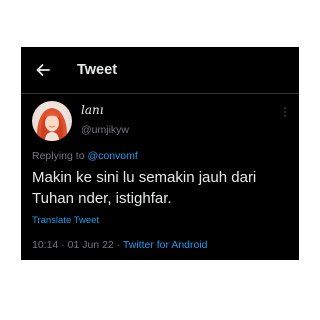  What do you see at coordinates (105, 130) in the screenshot?
I see `user-handle: @umjikyw` at bounding box center [105, 130].